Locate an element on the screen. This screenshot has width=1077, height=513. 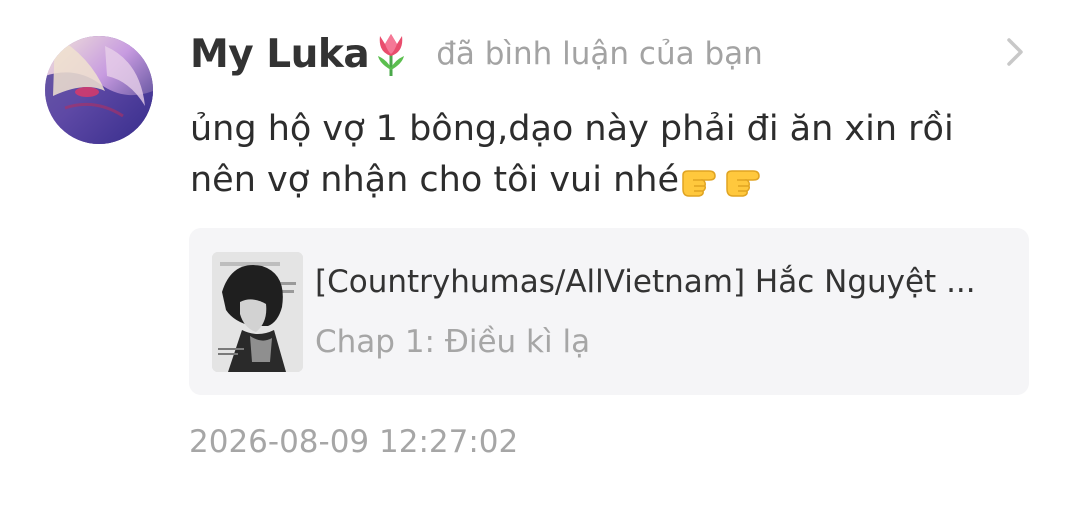
avatar-image is located at coordinates (99, 90).